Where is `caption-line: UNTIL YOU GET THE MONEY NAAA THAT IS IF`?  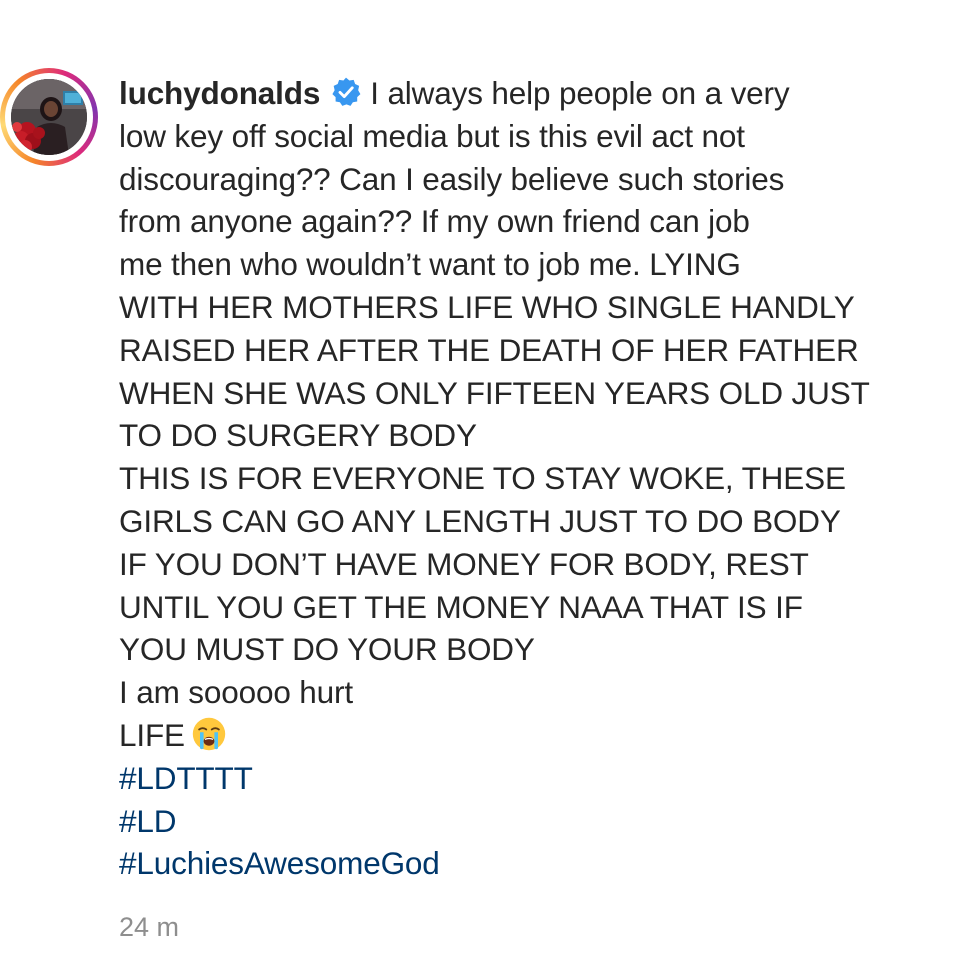
caption-line: UNTIL YOU GET THE MONEY NAAA THAT IS IF is located at coordinates (461, 606).